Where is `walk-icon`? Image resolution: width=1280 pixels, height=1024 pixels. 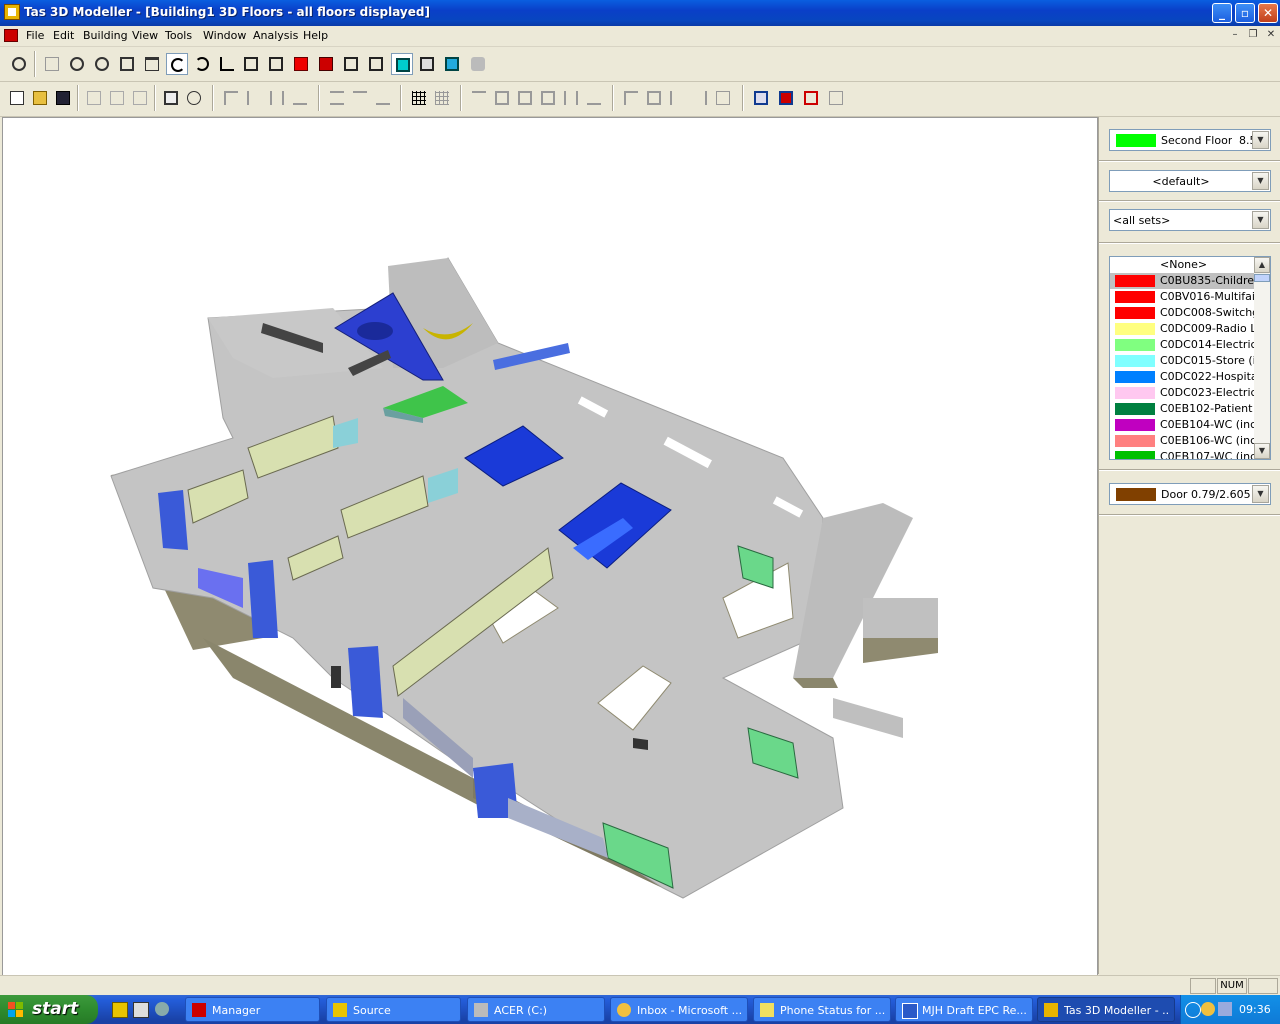
walk-icon is located at coordinates (227, 64).